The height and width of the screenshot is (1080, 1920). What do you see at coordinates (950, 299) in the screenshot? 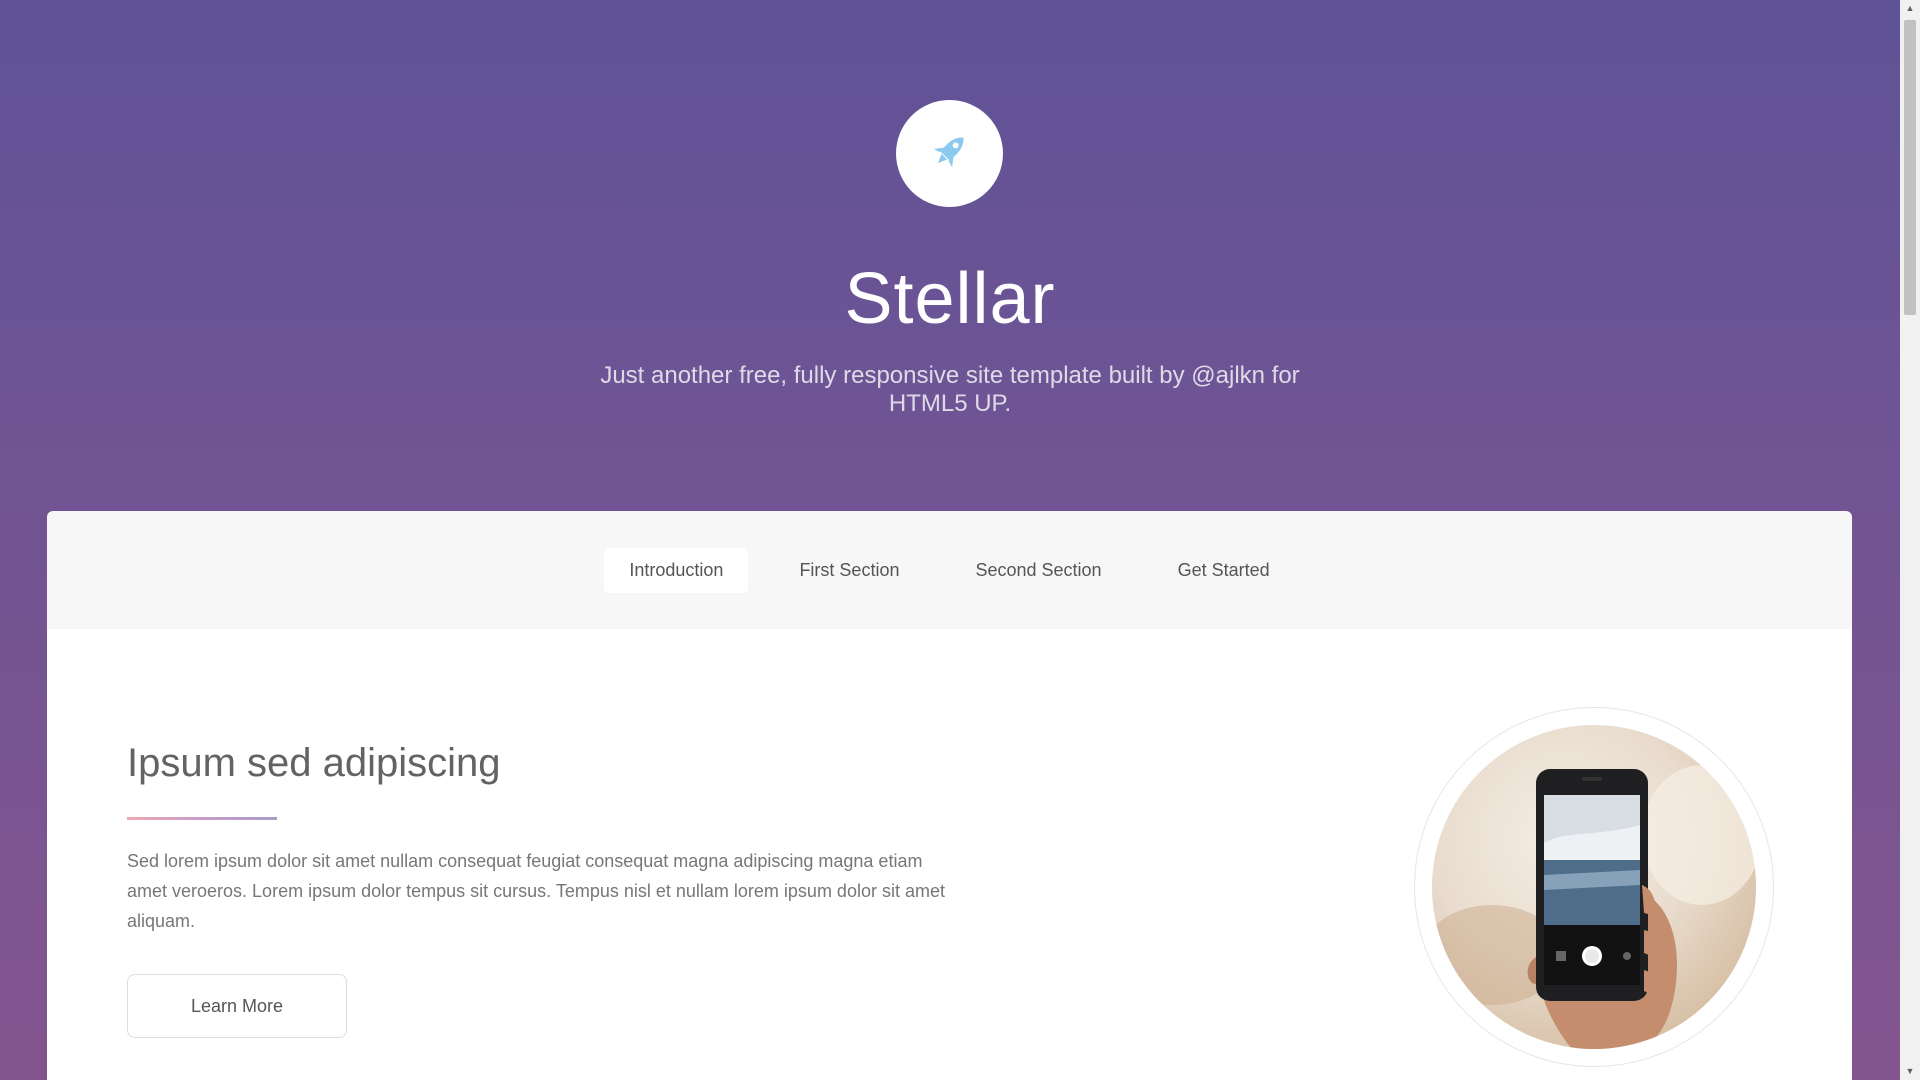
I see `site-title: Stellar` at bounding box center [950, 299].